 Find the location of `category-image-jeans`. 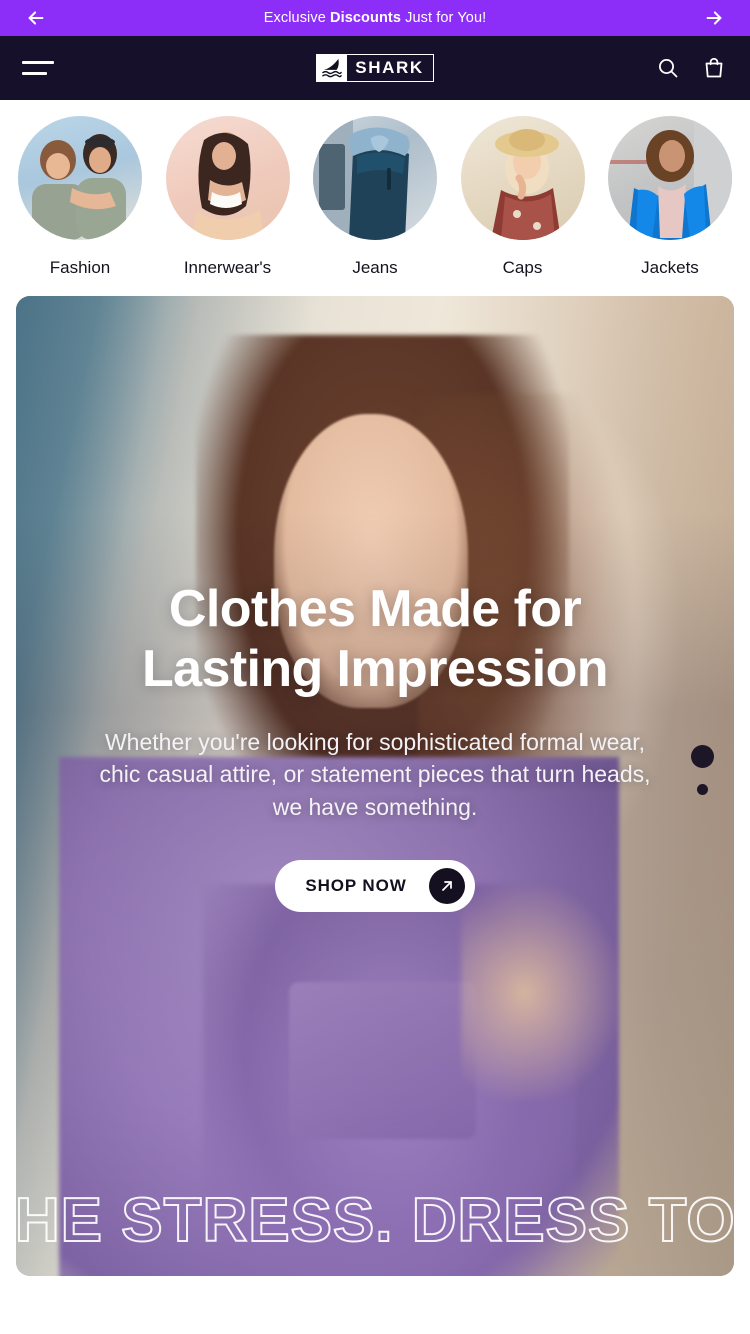

category-image-jeans is located at coordinates (375, 178).